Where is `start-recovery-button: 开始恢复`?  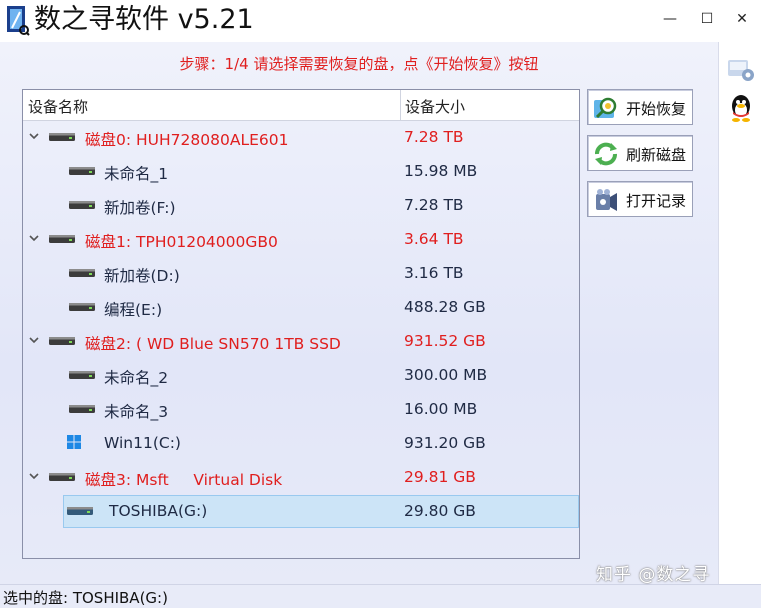
start-recovery-button: 开始恢复 is located at coordinates (640, 107).